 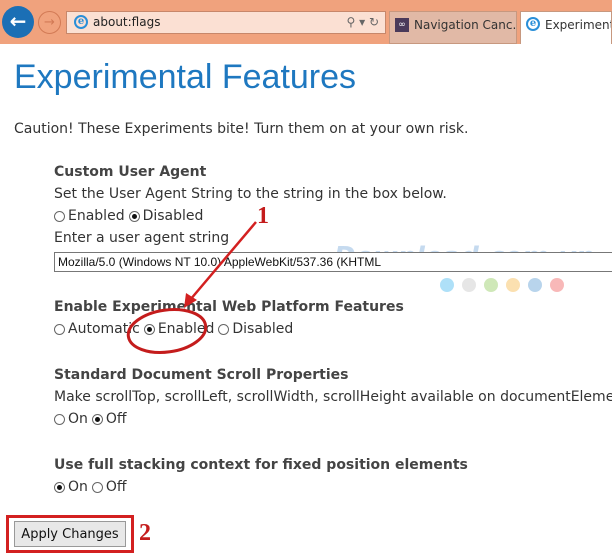 I want to click on annotation-arrow, so click(x=223, y=261).